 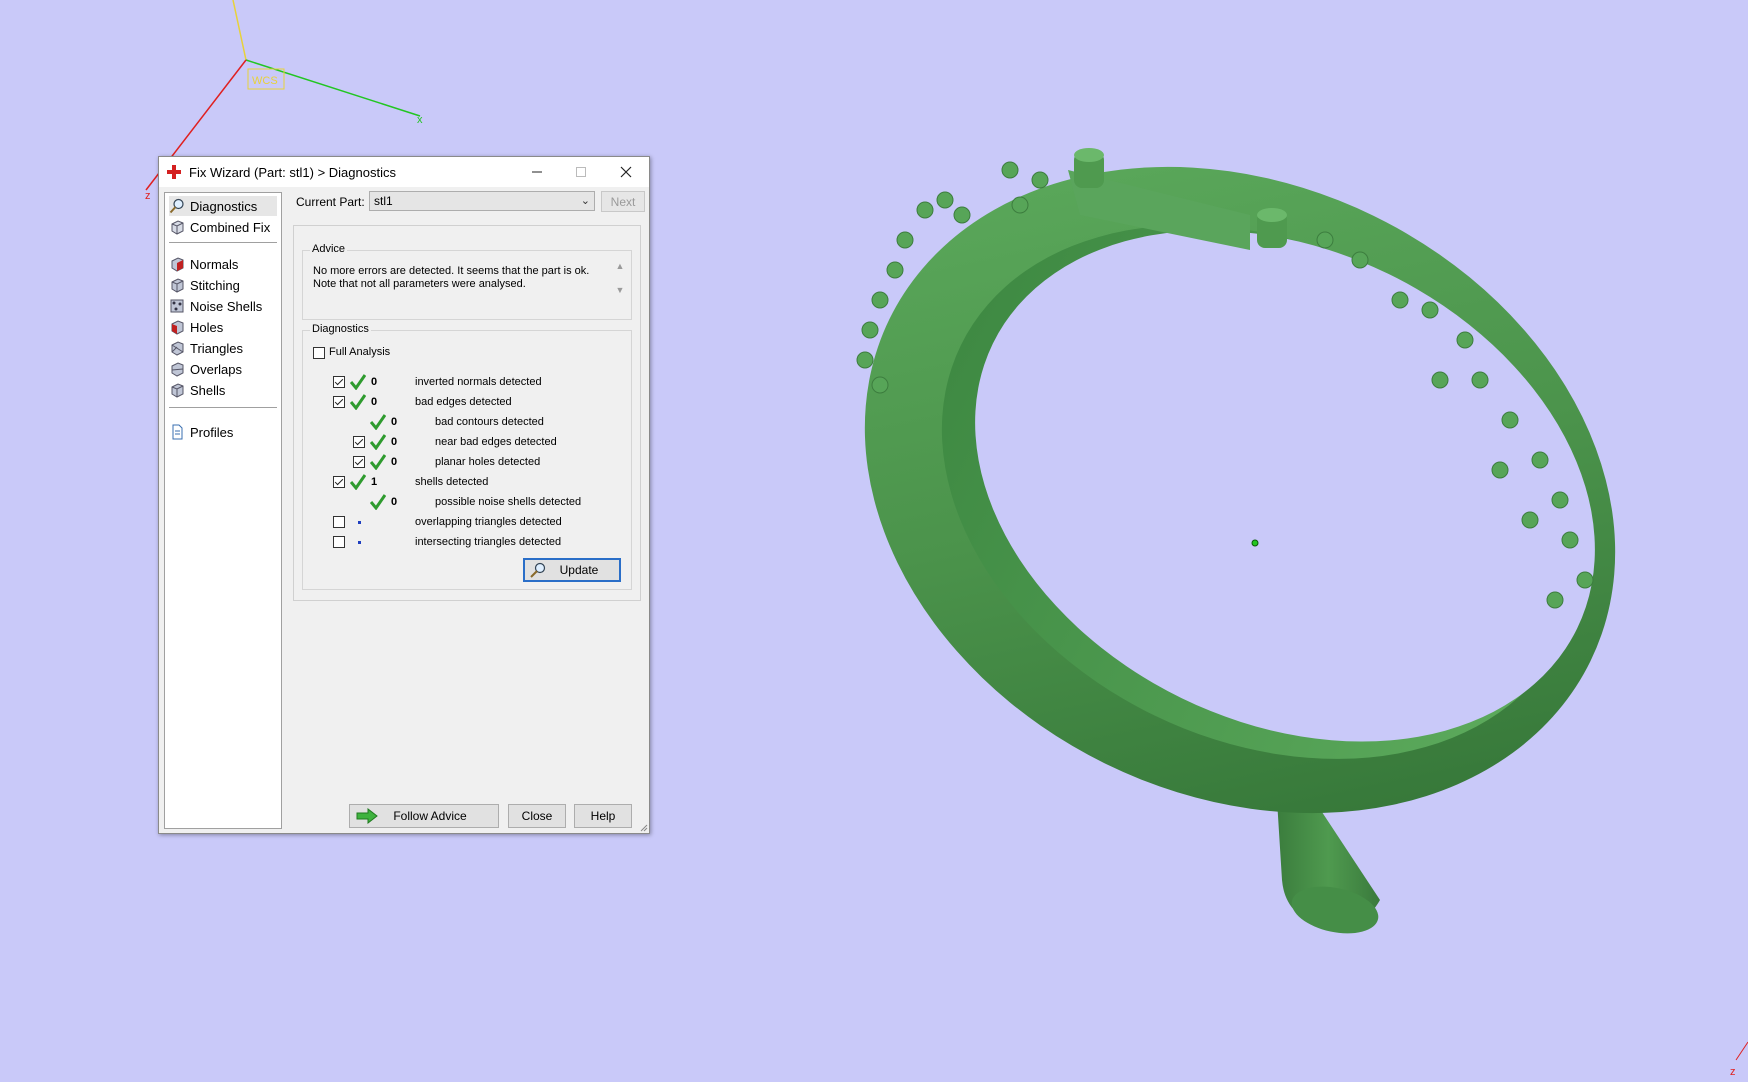 I want to click on shells-cube-icon, so click(x=177, y=390).